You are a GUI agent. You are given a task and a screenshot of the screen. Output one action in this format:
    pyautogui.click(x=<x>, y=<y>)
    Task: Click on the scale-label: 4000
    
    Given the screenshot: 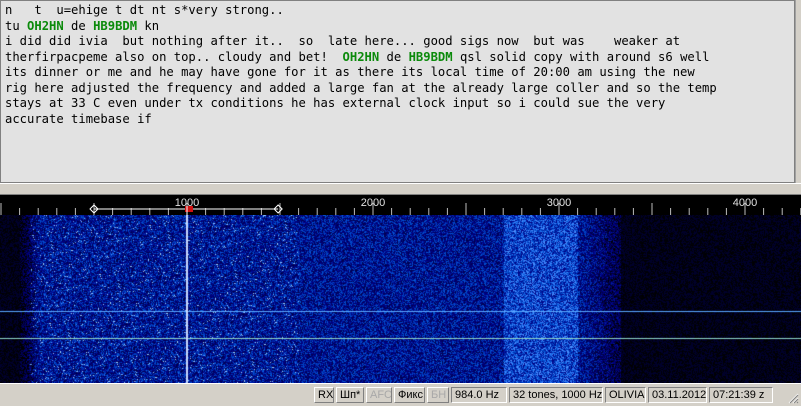 What is the action you would take?
    pyautogui.click(x=745, y=203)
    